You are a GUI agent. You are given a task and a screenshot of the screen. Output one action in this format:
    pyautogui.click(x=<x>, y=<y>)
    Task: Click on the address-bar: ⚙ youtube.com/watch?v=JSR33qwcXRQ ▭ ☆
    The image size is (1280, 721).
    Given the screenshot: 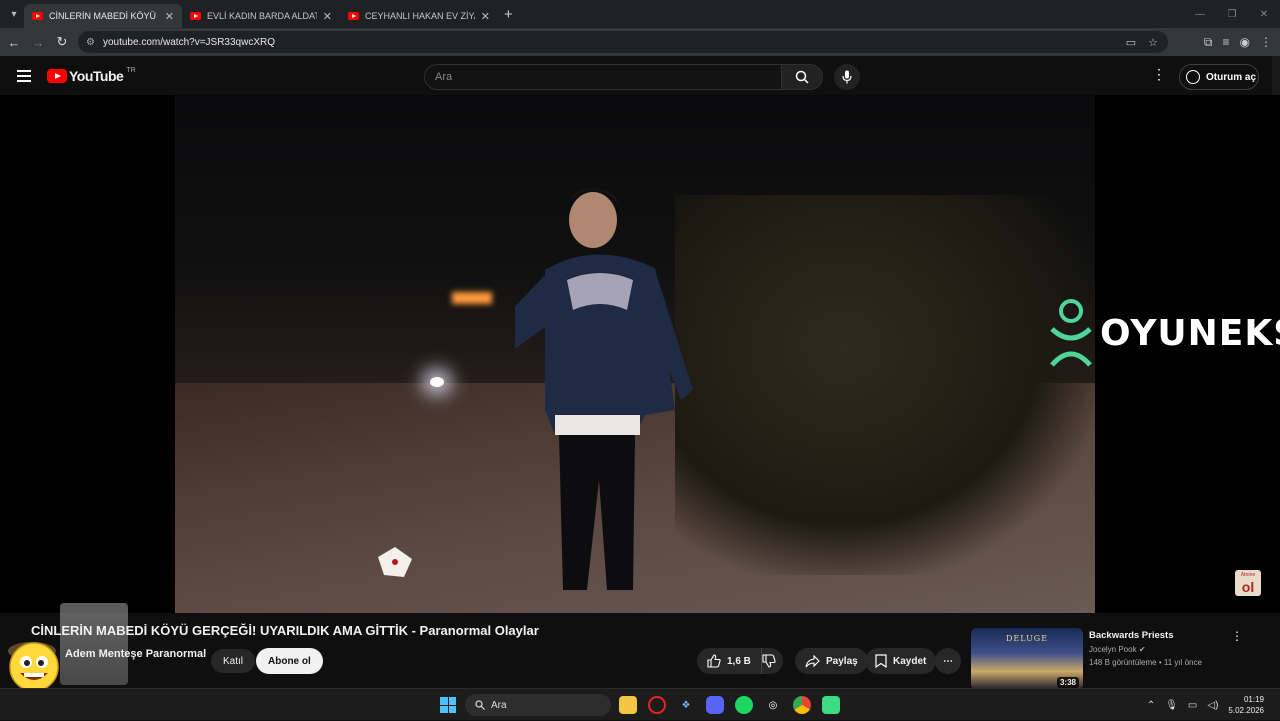 What is the action you would take?
    pyautogui.click(x=623, y=42)
    